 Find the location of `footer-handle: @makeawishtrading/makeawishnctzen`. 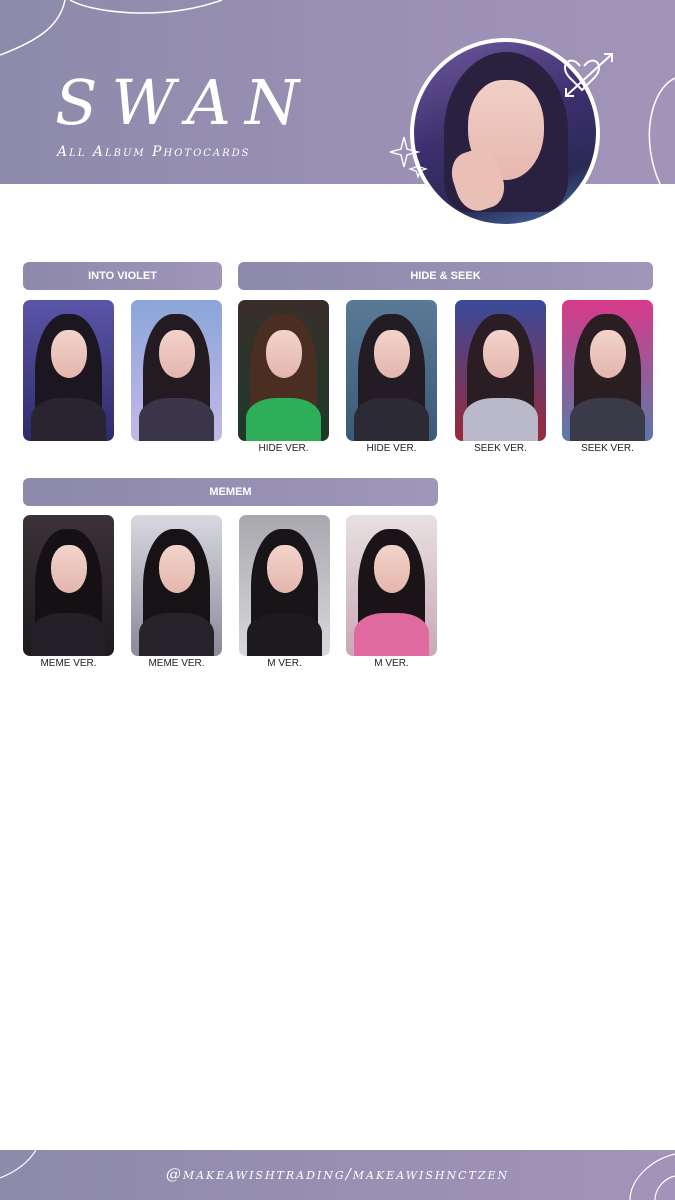

footer-handle: @makeawishtrading/makeawishnctzen is located at coordinates (337, 1174).